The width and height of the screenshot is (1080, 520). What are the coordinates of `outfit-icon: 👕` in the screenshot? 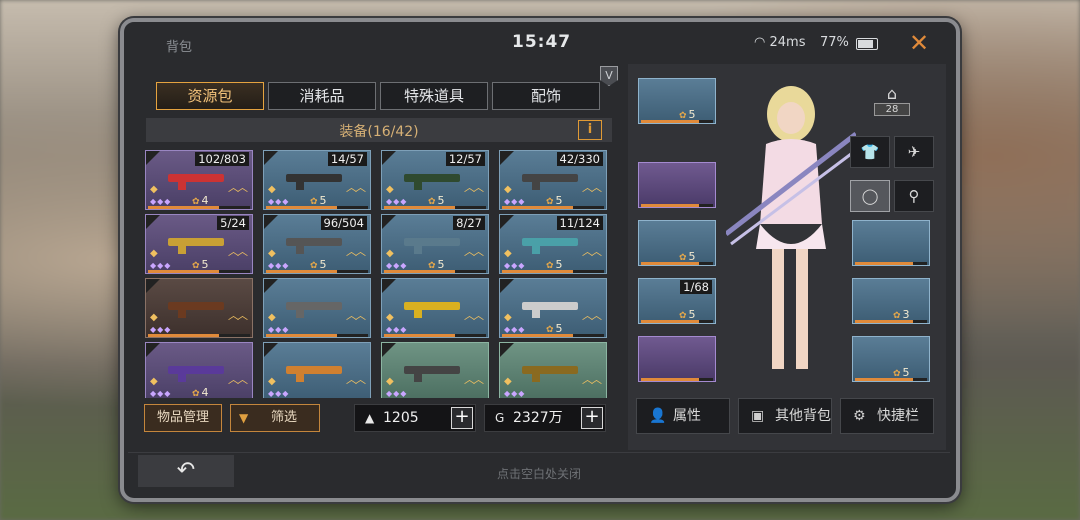 It's located at (870, 152).